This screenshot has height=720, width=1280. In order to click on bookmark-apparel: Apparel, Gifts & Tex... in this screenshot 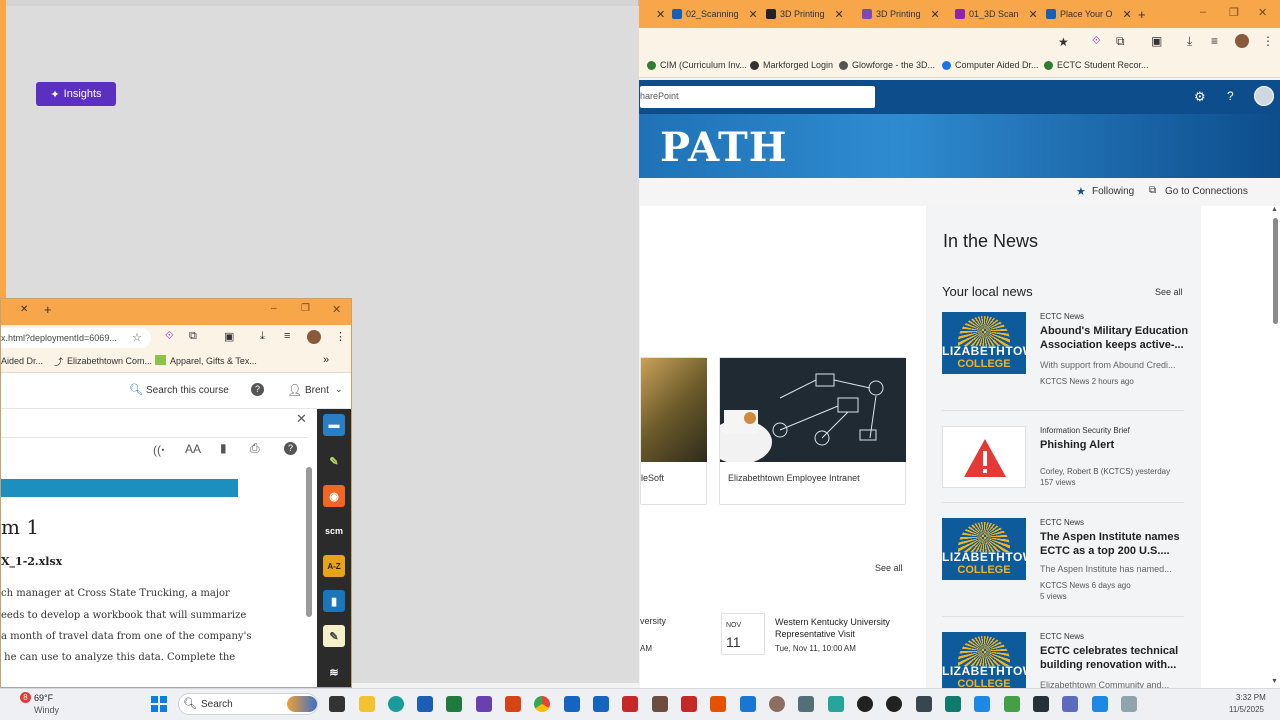, I will do `click(213, 361)`.